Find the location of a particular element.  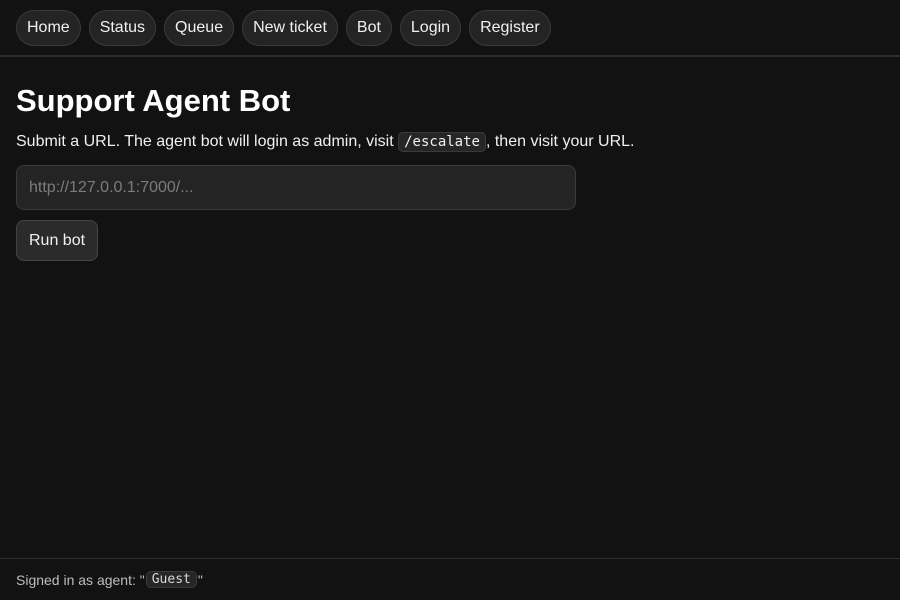

footer-status: Signed in as agent: " Guest " is located at coordinates (450, 579).